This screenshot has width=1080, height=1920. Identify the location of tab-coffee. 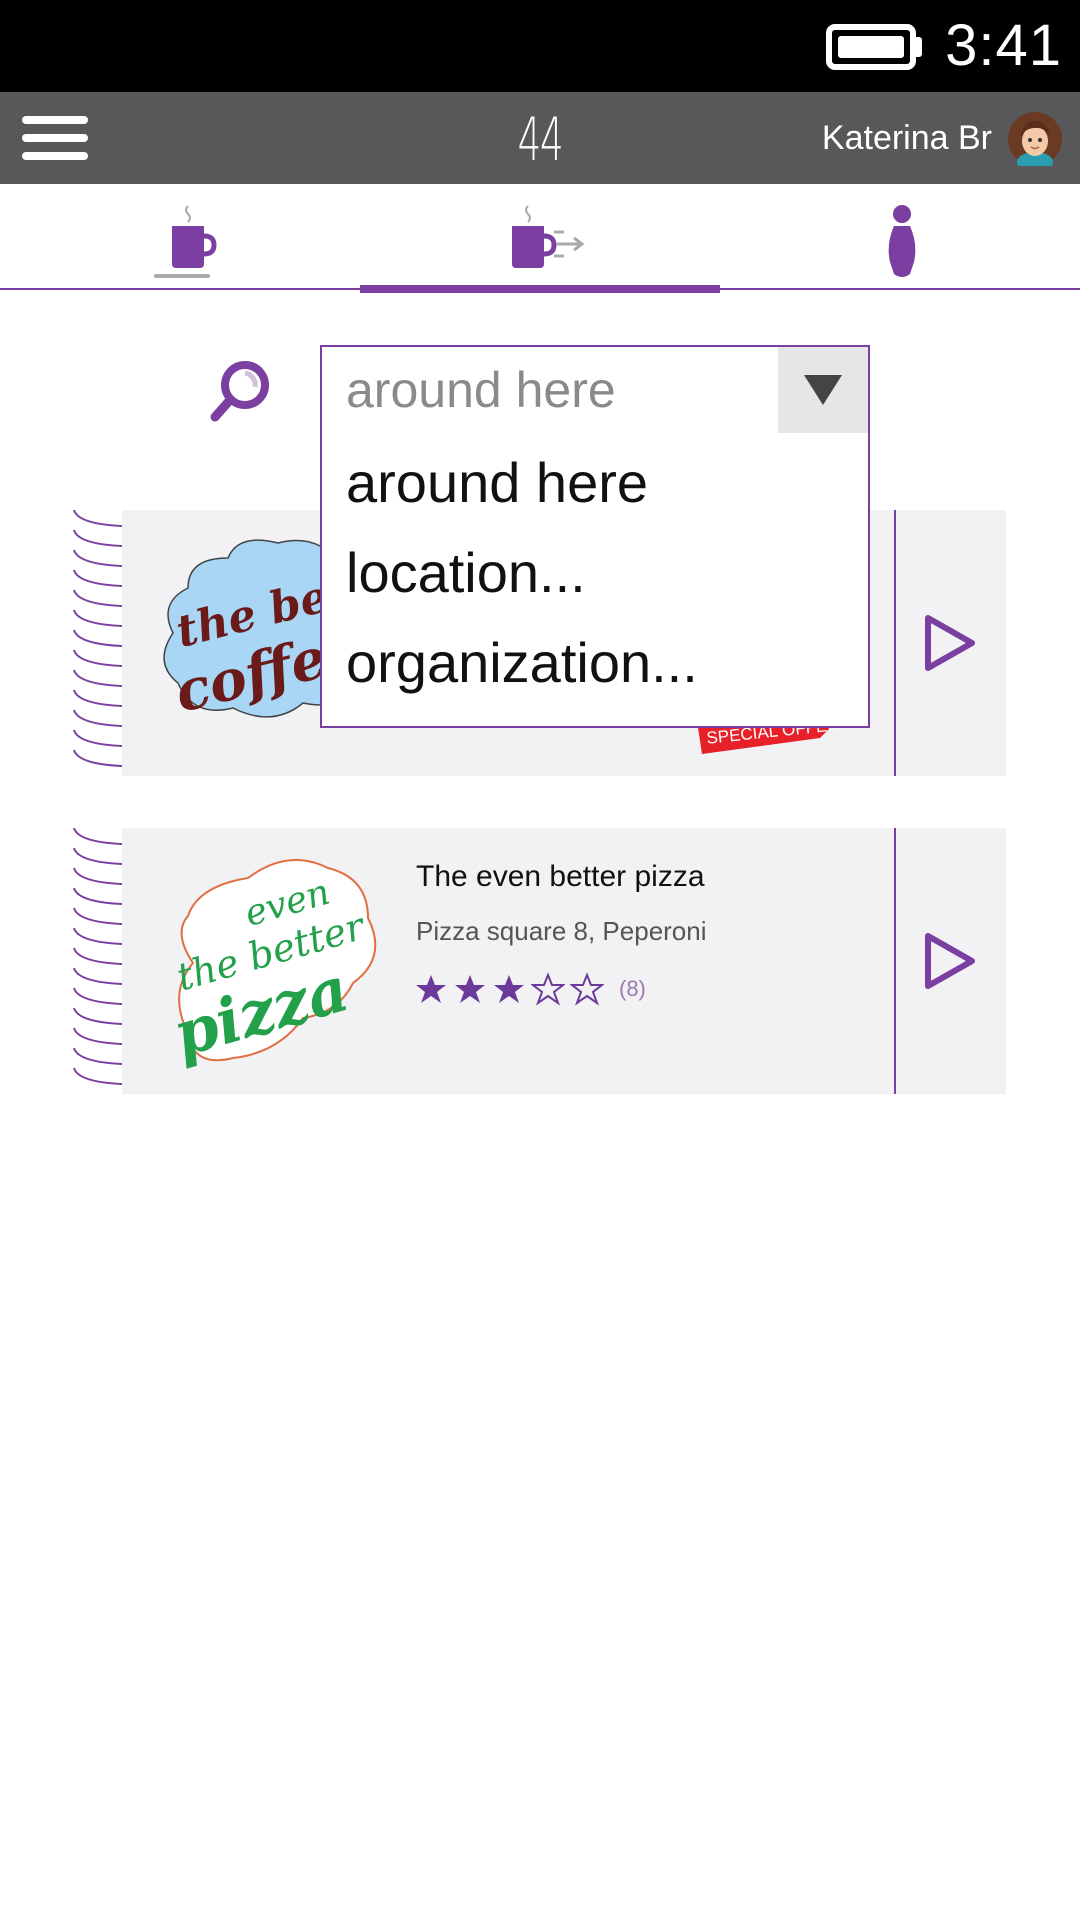
(180, 234).